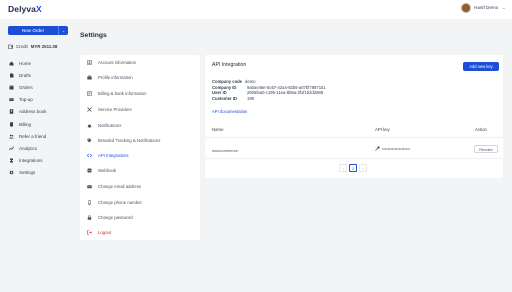 This screenshot has height=292, width=512. Describe the element at coordinates (63, 30) in the screenshot. I see `new-order-dropdown-icon: ⌄` at that location.